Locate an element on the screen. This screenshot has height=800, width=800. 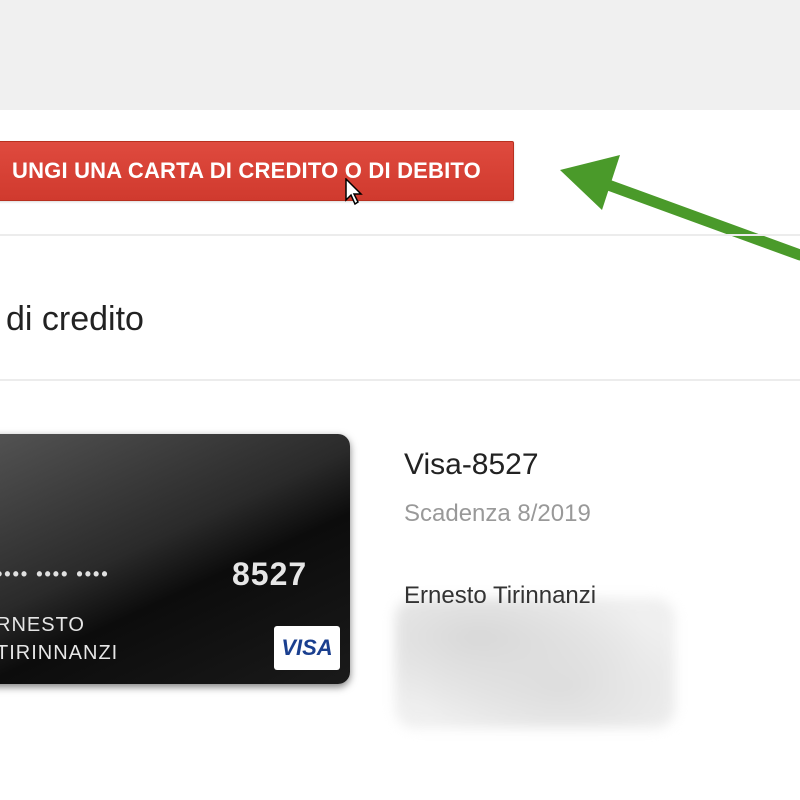
card-last-digits: 8527 is located at coordinates (270, 574).